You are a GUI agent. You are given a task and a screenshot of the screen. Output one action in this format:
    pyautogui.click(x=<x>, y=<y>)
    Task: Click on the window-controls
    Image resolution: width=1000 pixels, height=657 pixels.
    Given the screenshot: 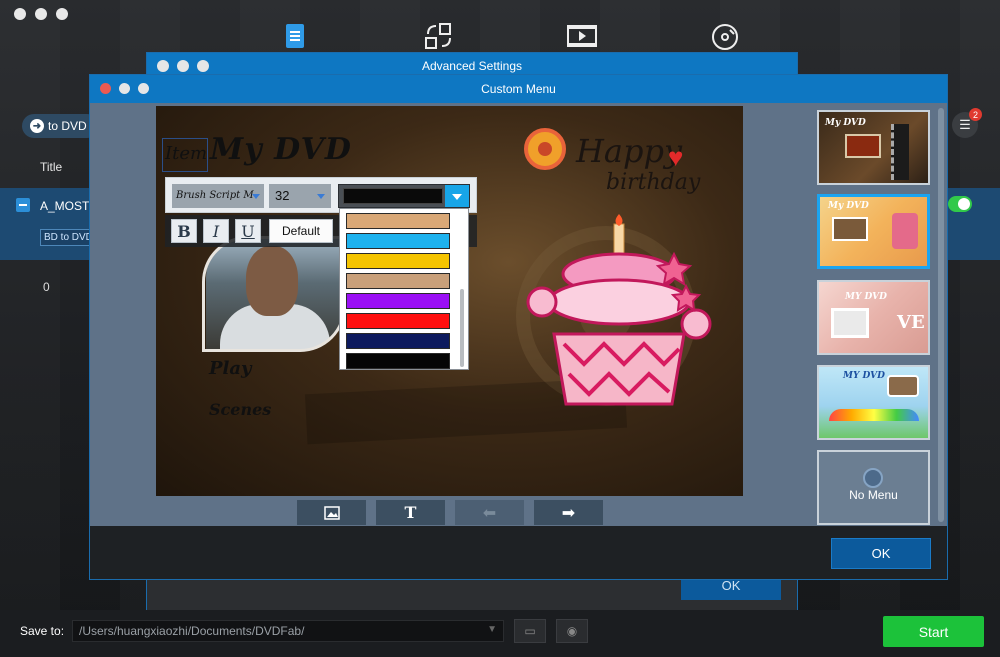 What is the action you would take?
    pyautogui.click(x=41, y=14)
    